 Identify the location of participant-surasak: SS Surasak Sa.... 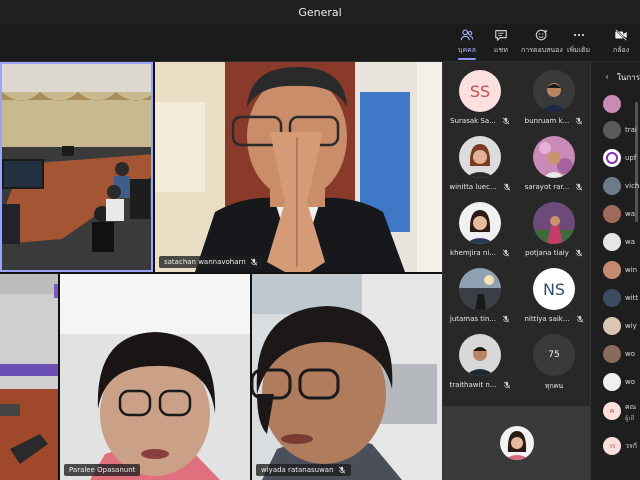
(480, 103).